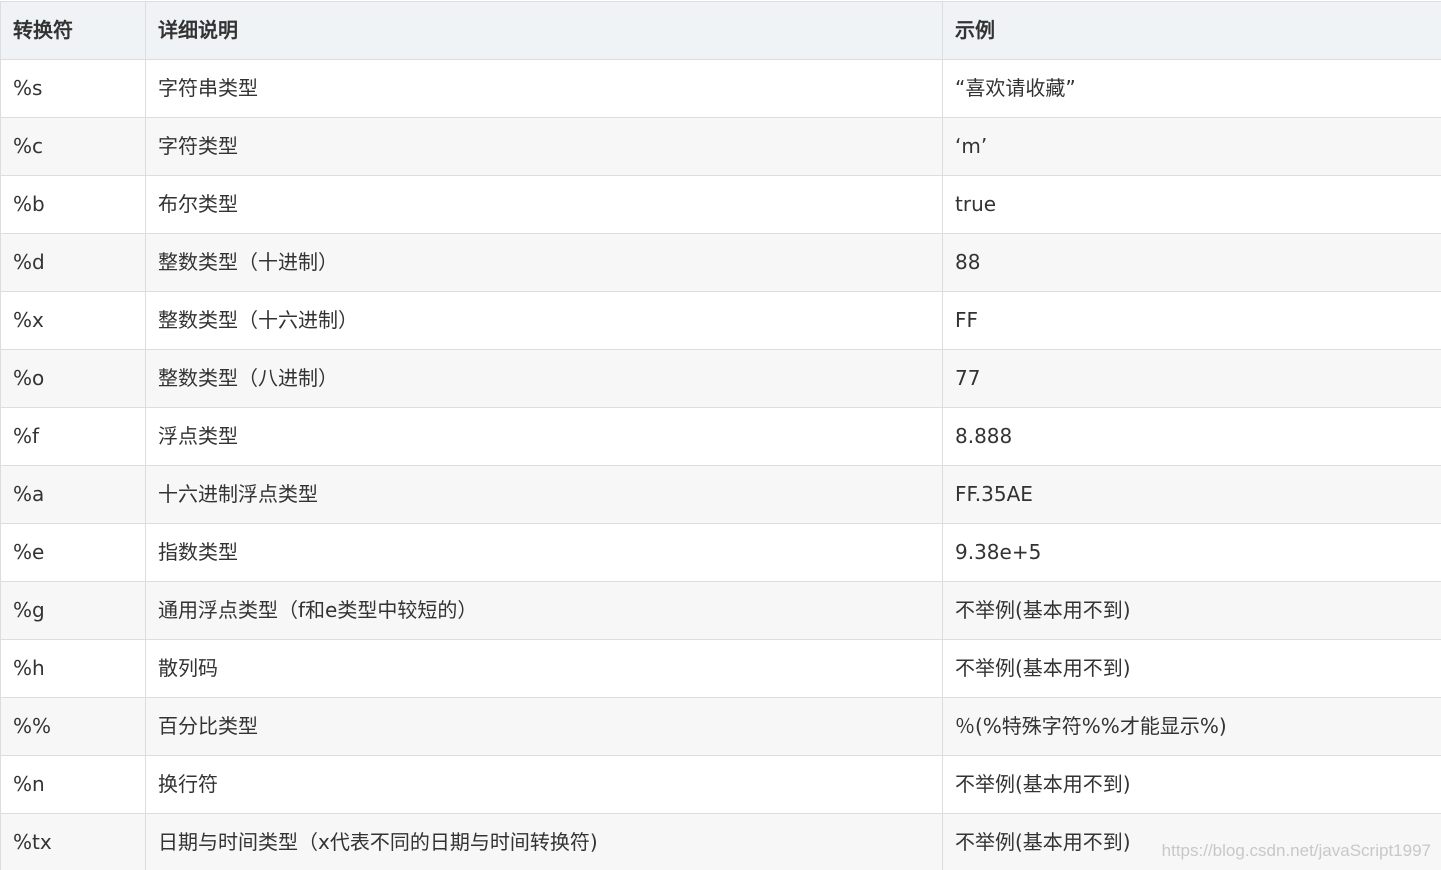 The width and height of the screenshot is (1441, 870). Describe the element at coordinates (73, 146) in the screenshot. I see `cell-specifier: %c` at that location.